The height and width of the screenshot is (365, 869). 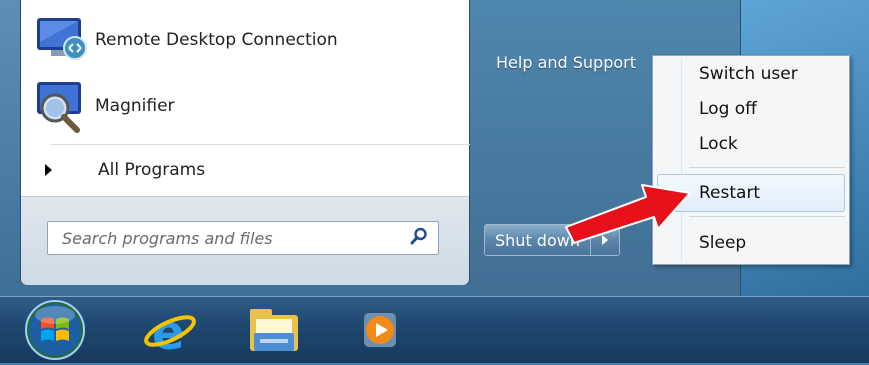 I want to click on all-programs-item: All Programs, so click(x=125, y=170).